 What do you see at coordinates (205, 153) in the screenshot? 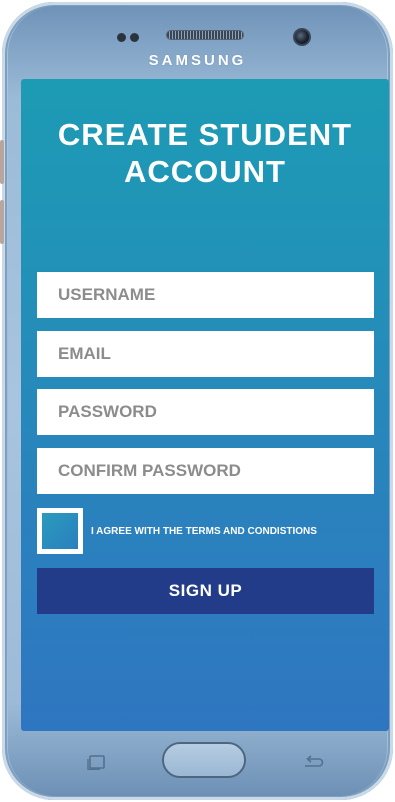
I see `page-title: CREATE STUDENT ACCOUNT` at bounding box center [205, 153].